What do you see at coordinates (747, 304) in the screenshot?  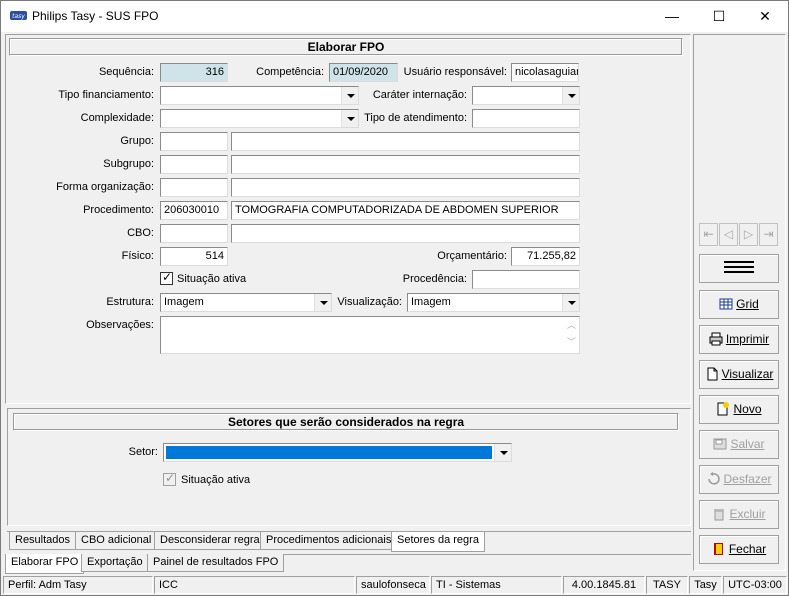 I see `grid-label: Grid` at bounding box center [747, 304].